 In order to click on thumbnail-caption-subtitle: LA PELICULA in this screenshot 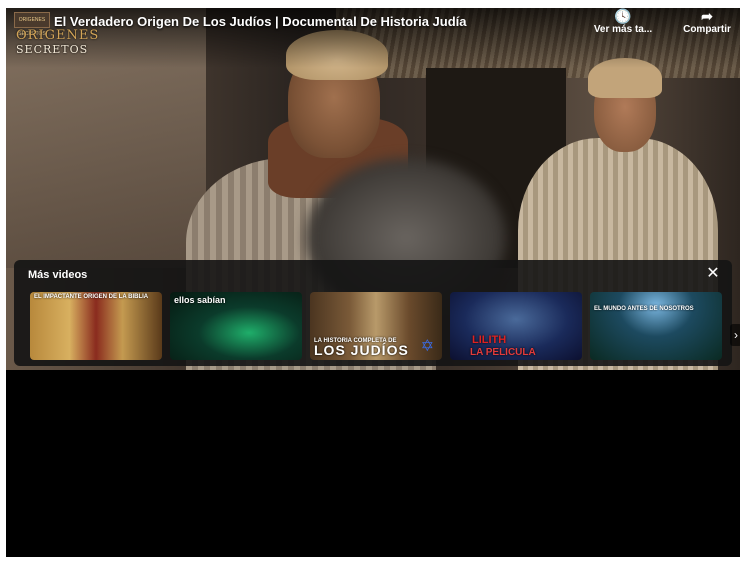, I will do `click(503, 352)`.